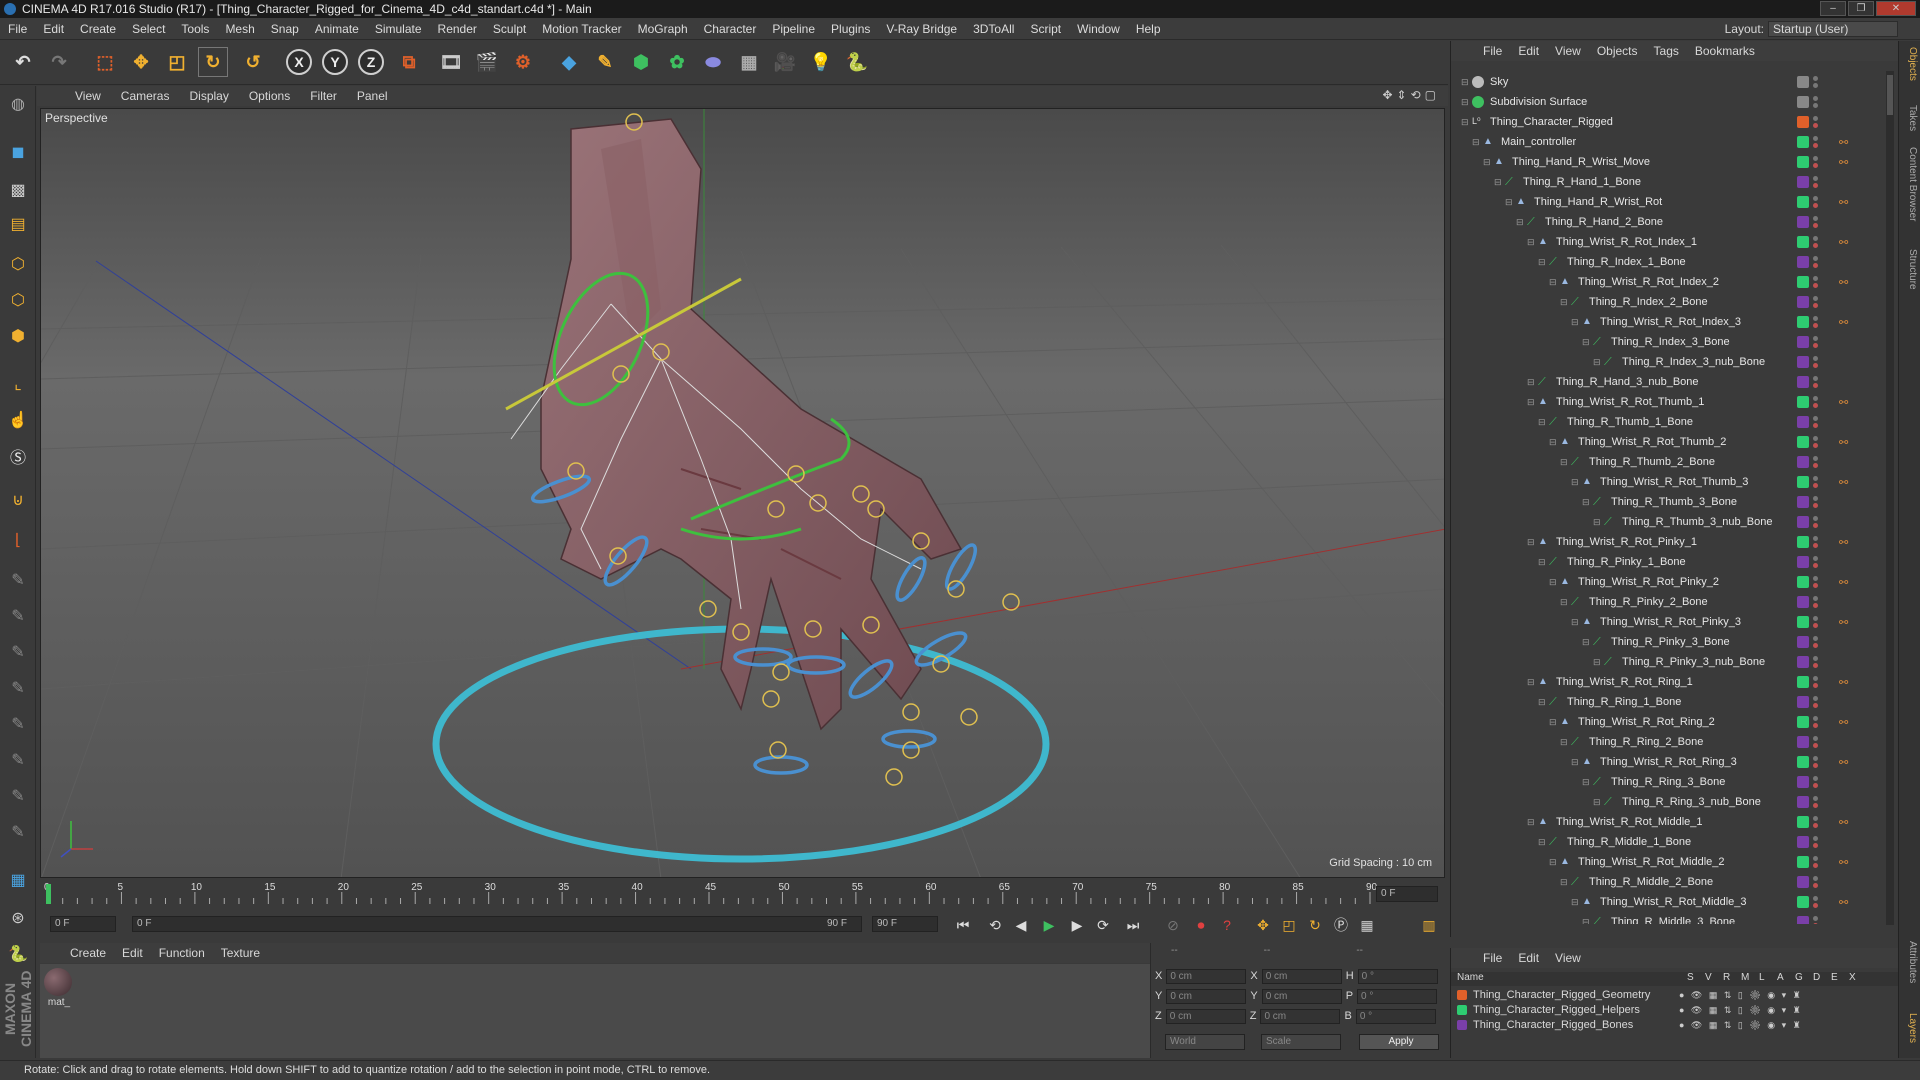 This screenshot has height=1080, width=1920. I want to click on play-icon: ▶, so click(1049, 925).